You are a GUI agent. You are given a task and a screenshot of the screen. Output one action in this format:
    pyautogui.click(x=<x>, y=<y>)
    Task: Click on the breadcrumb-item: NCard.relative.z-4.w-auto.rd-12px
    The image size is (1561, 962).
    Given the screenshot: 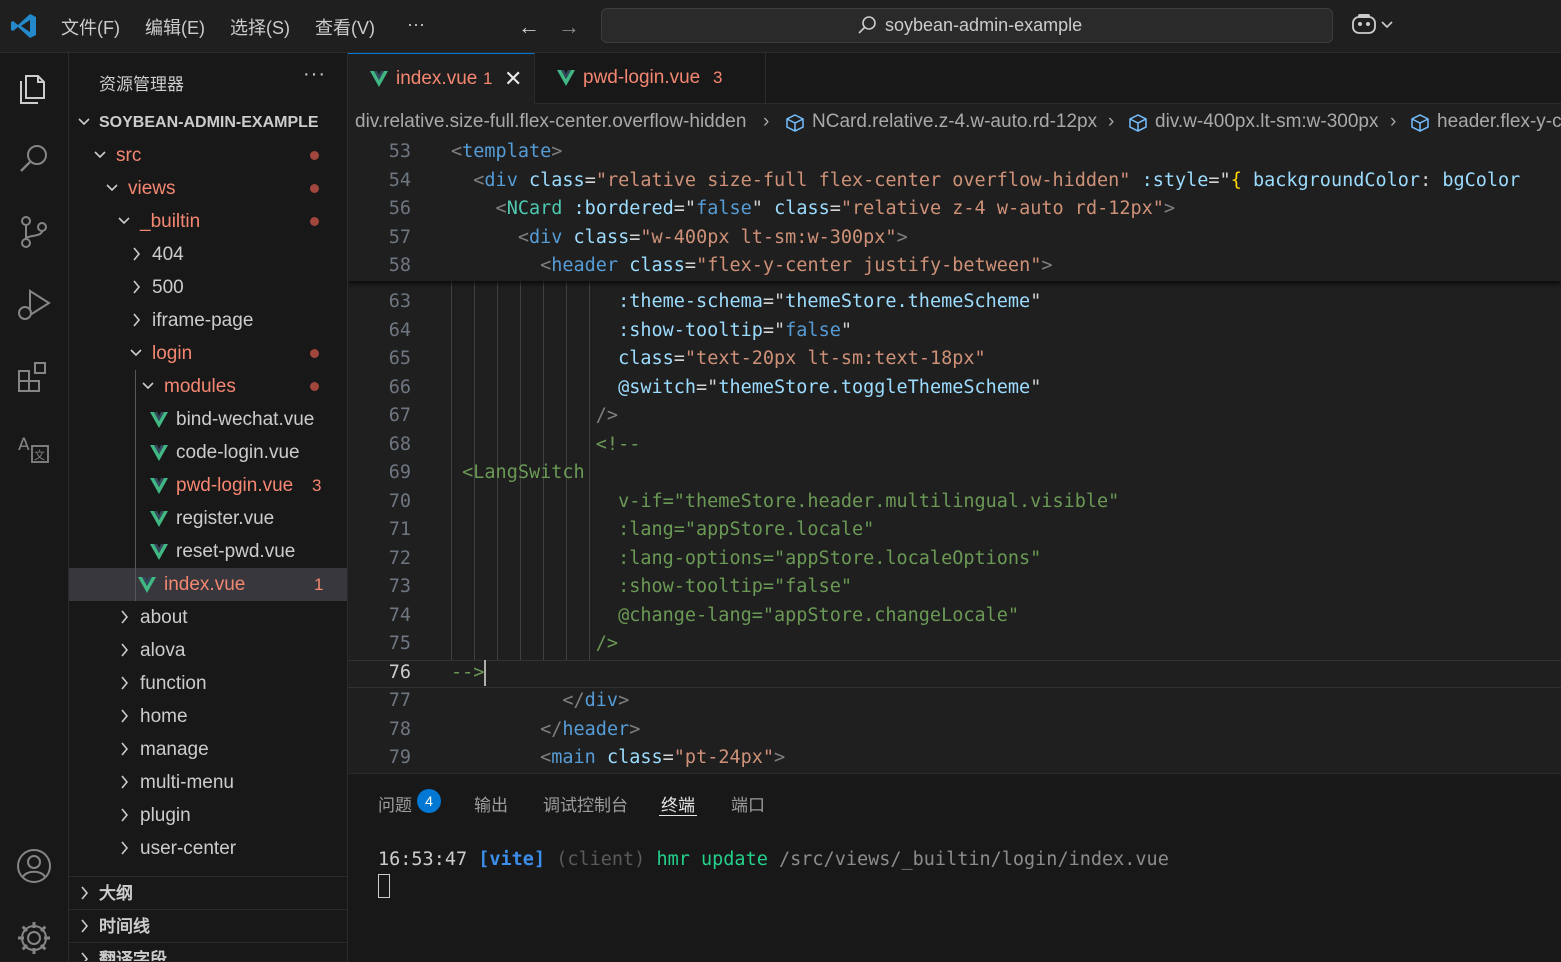 What is the action you would take?
    pyautogui.click(x=954, y=122)
    